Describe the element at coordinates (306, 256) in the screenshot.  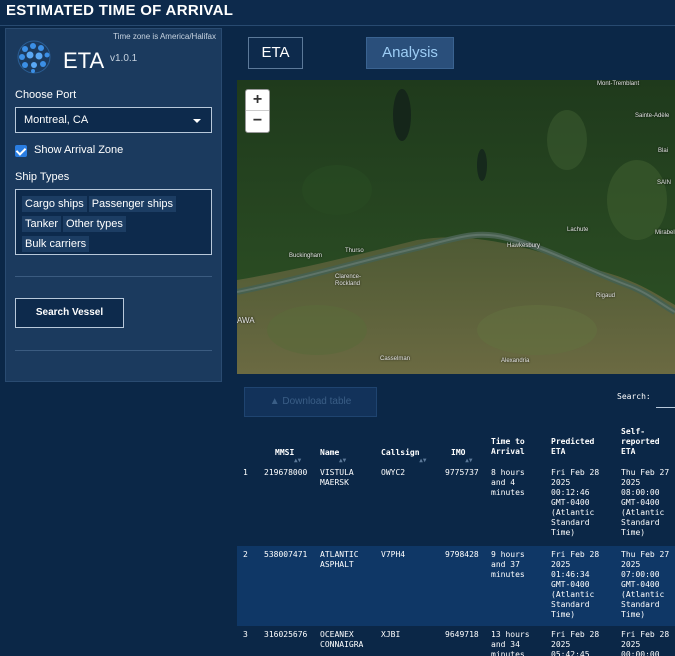
I see `map-label: Buckingham` at that location.